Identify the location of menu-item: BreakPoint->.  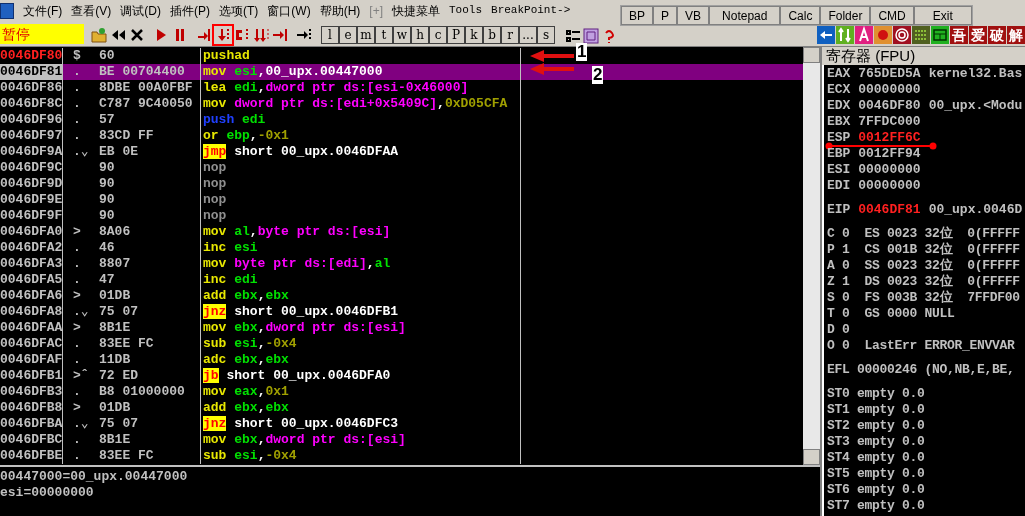
(531, 10).